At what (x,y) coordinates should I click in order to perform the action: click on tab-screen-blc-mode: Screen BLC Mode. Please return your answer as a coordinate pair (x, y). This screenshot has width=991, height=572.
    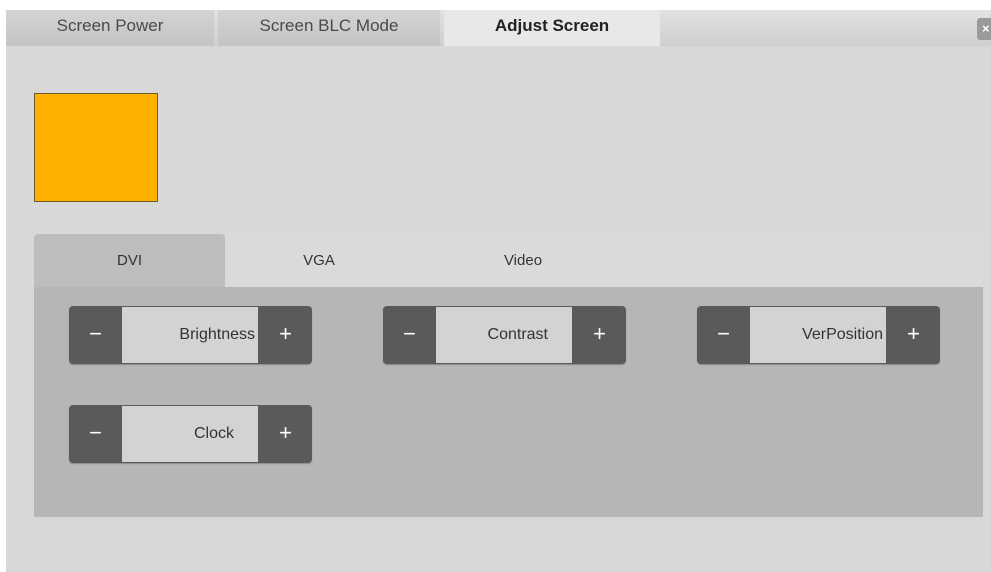
    Looking at the image, I should click on (329, 28).